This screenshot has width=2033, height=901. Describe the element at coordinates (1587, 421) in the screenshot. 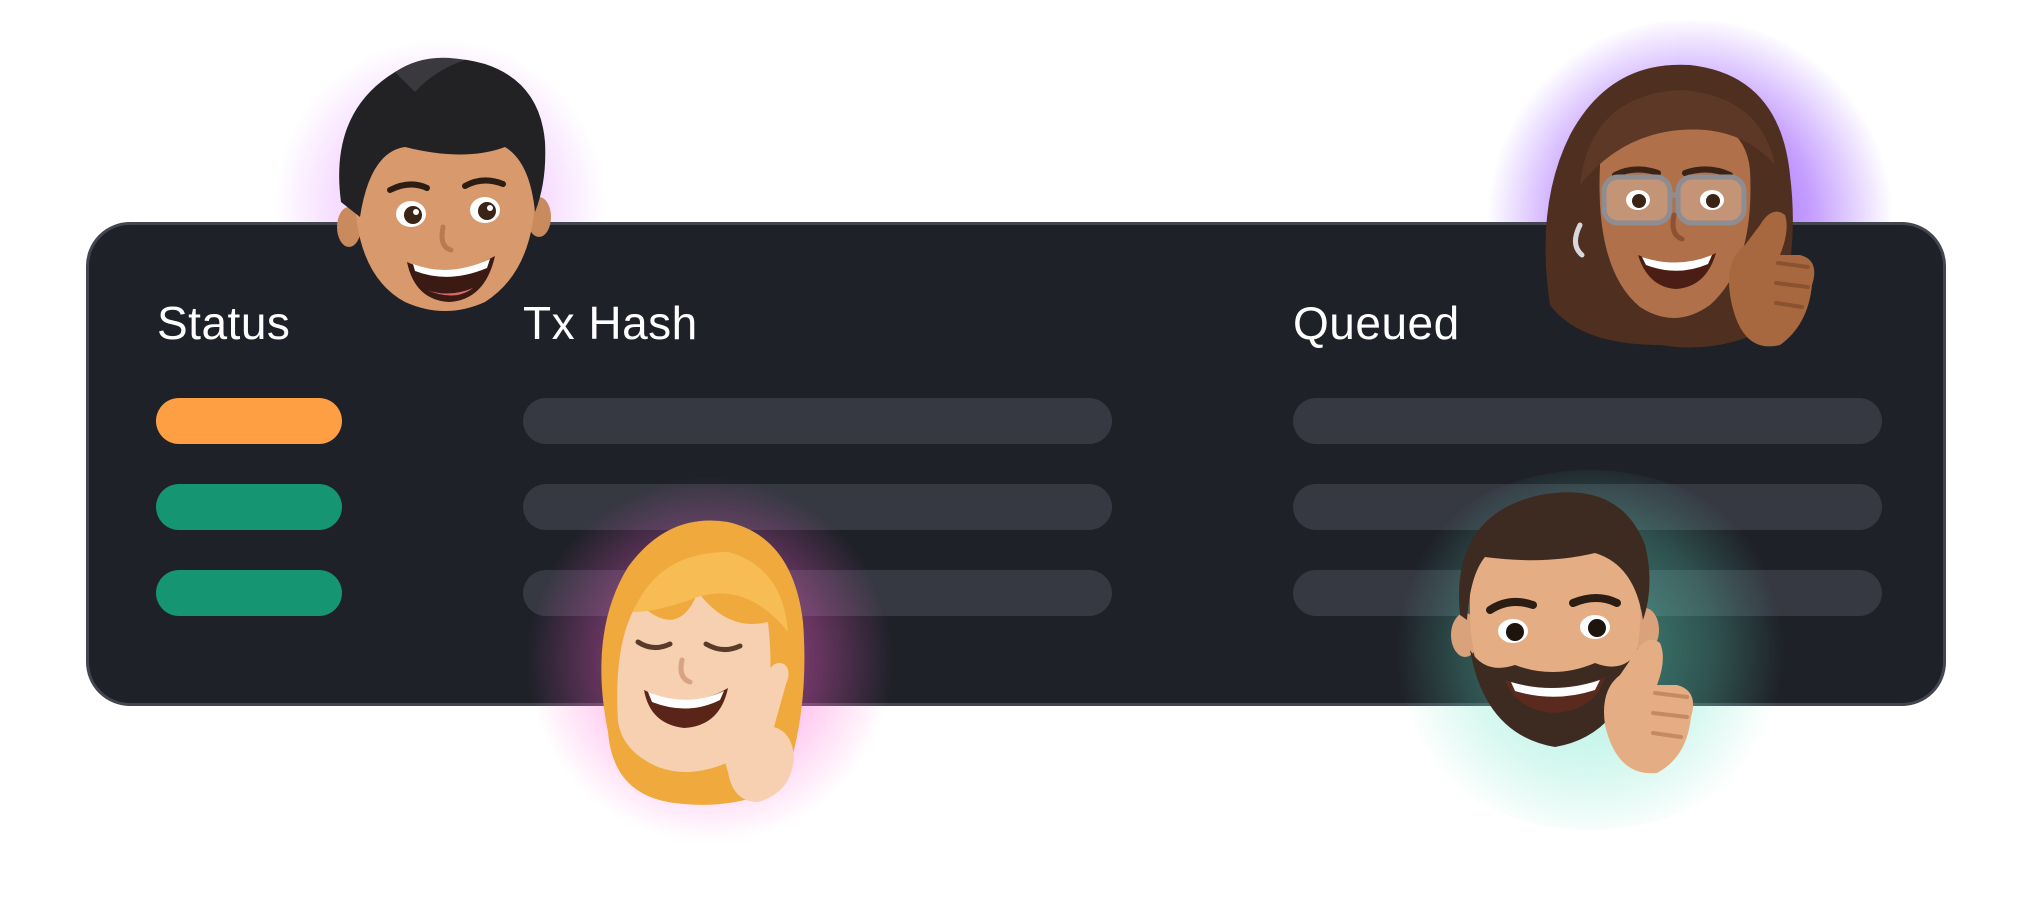

I see `queued-placeholder` at that location.